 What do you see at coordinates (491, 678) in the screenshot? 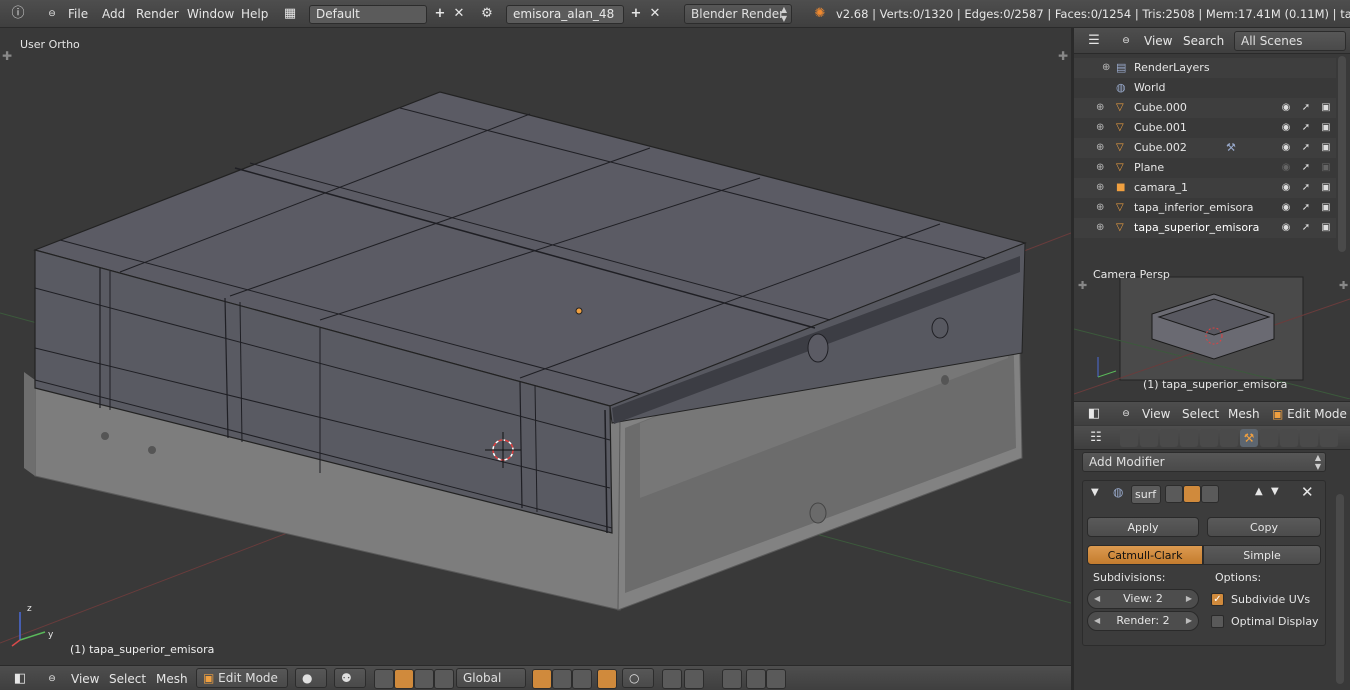
I see `transform-orientation-dropdown: Global` at bounding box center [491, 678].